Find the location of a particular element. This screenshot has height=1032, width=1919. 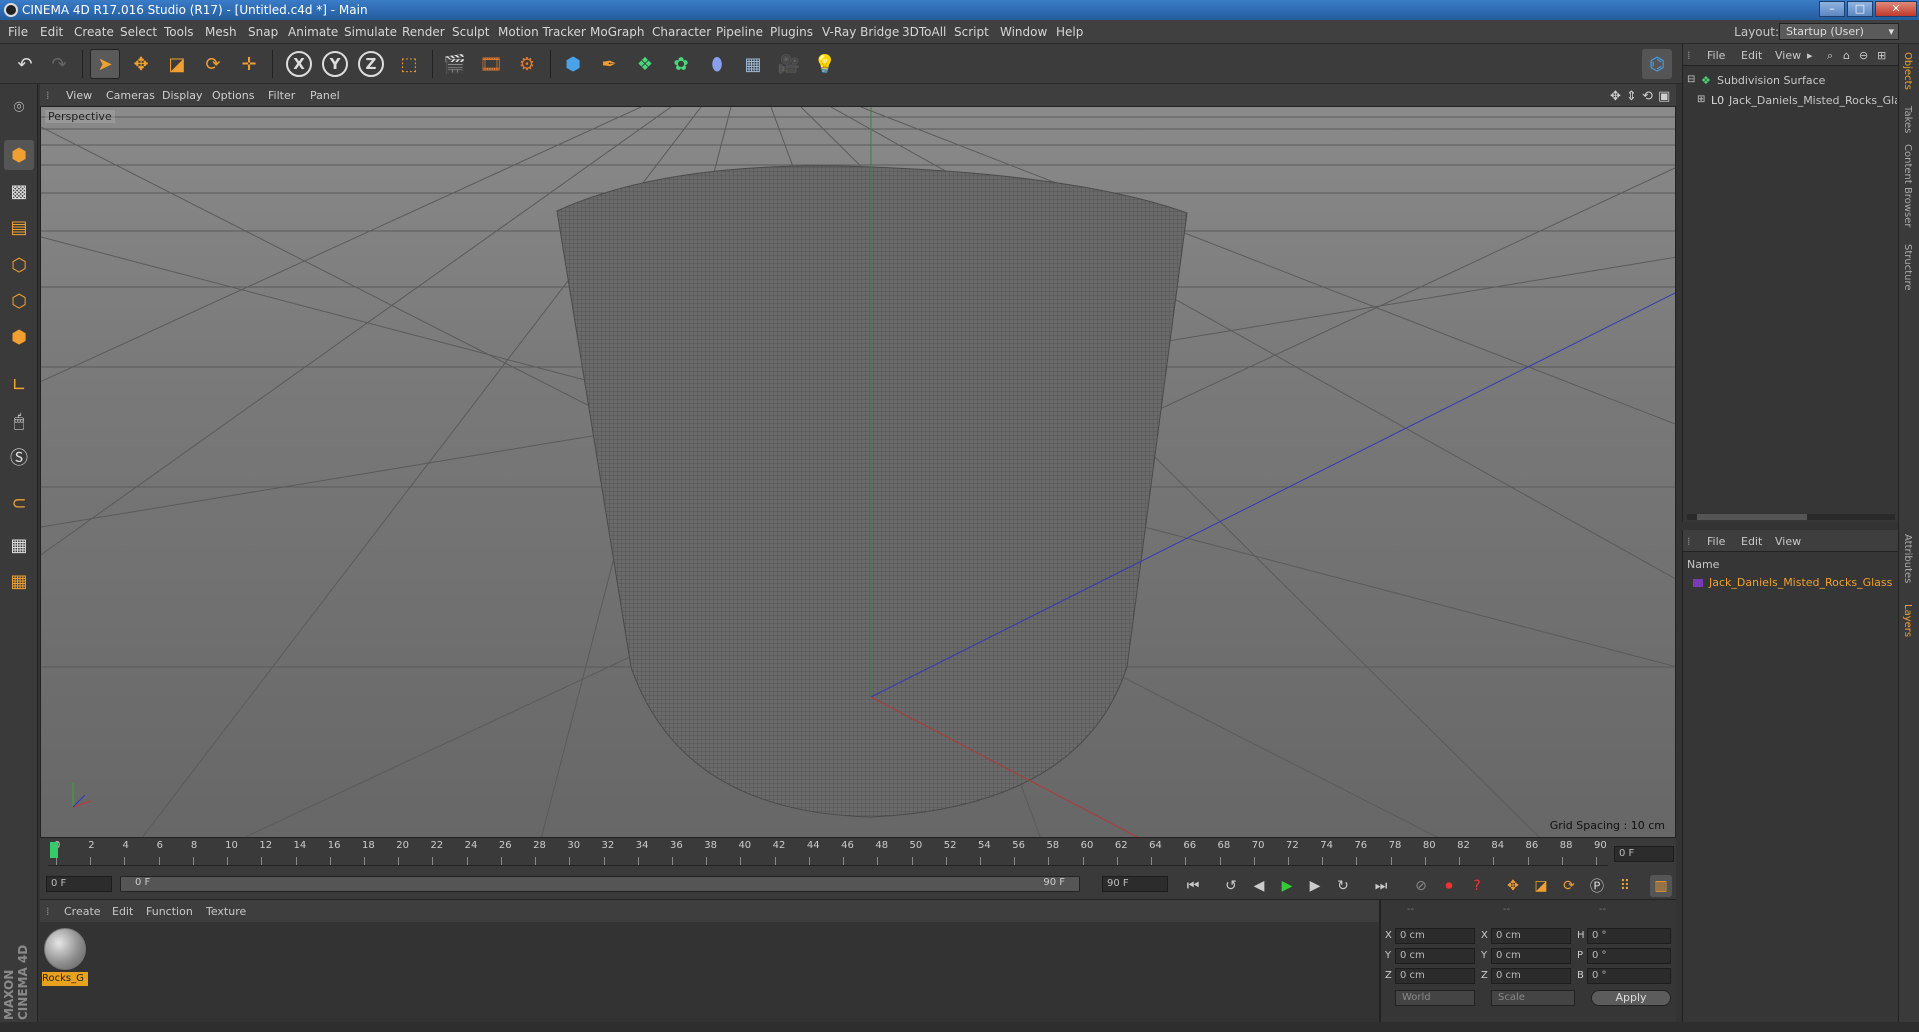

rotate-tool-button: ⟳ is located at coordinates (213, 64).